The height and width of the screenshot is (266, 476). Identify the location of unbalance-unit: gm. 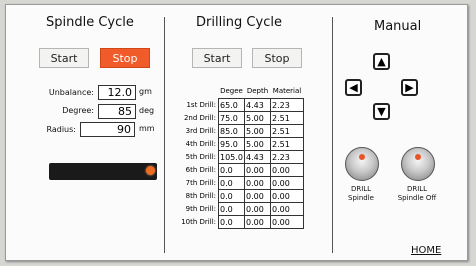
(145, 91).